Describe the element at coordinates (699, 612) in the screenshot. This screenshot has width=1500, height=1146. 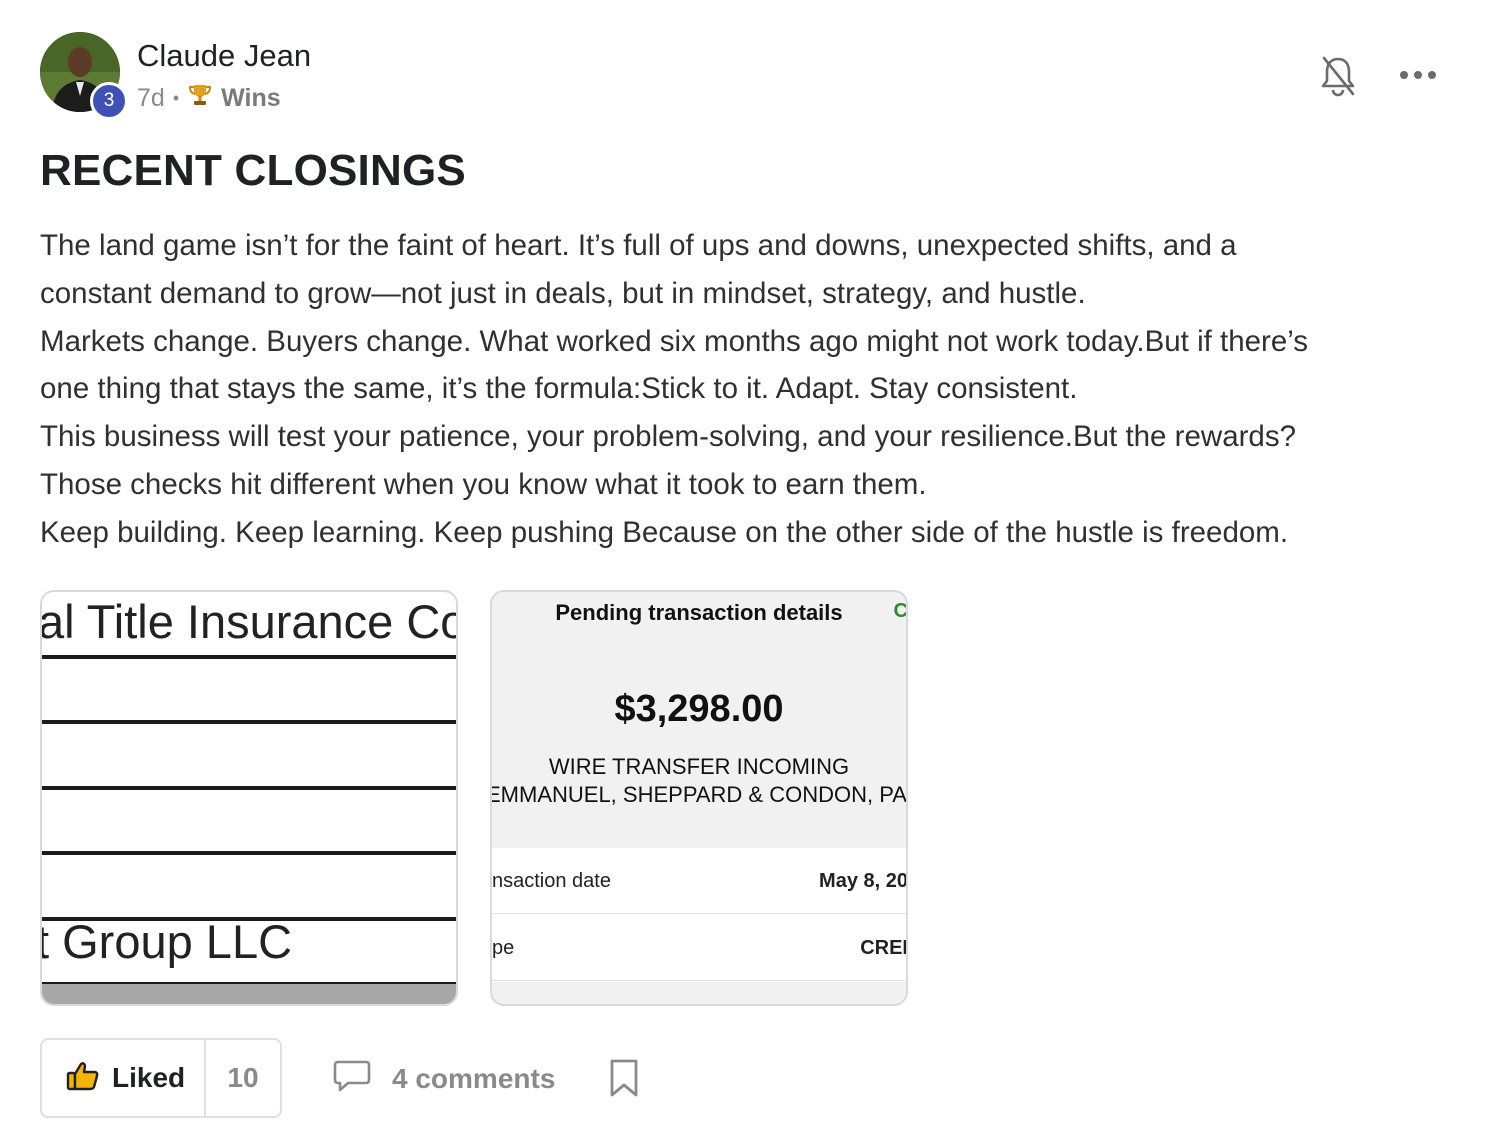
I see `transaction-header: Pending transaction details` at that location.